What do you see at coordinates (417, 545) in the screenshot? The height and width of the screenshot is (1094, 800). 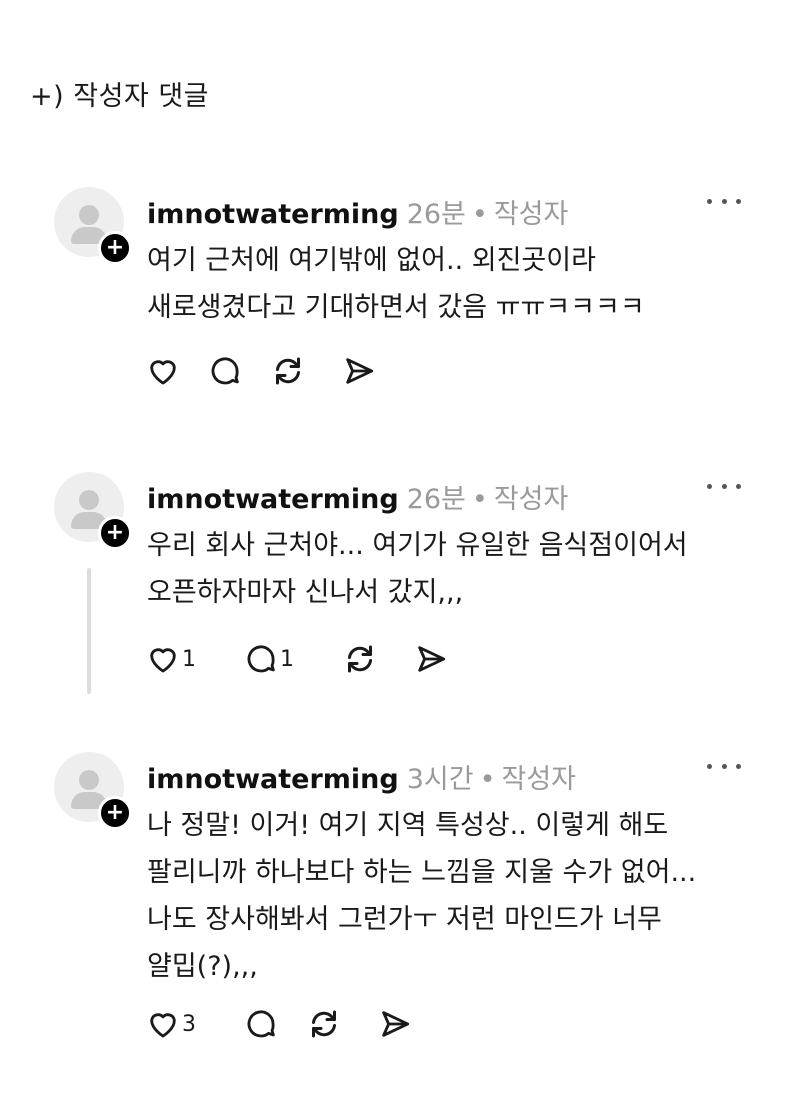 I see `comment-line: 우리 회사 근처야... 여기가 유일한 음식점이어서` at bounding box center [417, 545].